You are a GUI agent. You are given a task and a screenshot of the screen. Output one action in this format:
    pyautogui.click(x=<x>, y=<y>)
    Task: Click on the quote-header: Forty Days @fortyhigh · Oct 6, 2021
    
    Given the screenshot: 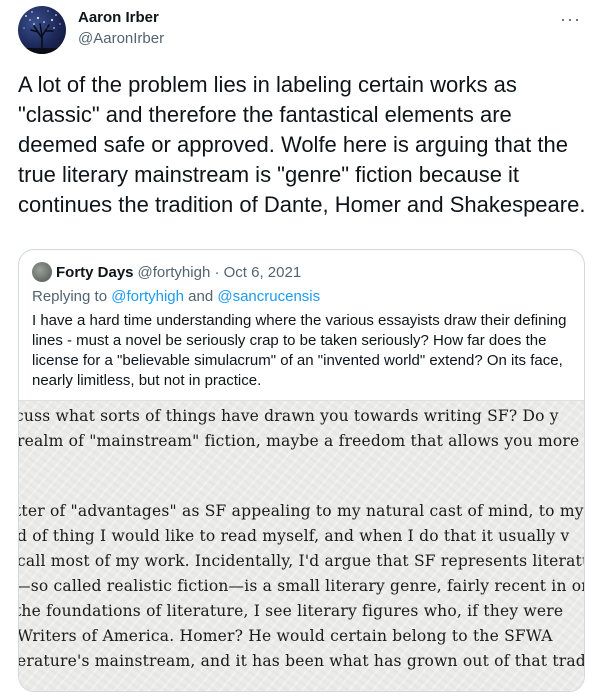 What is the action you would take?
    pyautogui.click(x=166, y=272)
    